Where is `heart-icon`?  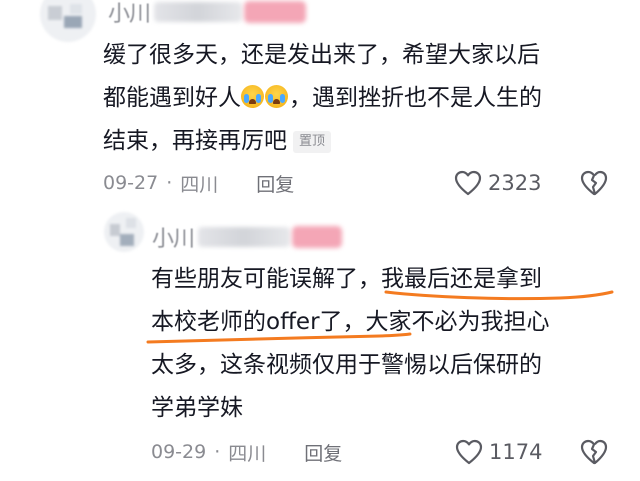 heart-icon is located at coordinates (469, 452).